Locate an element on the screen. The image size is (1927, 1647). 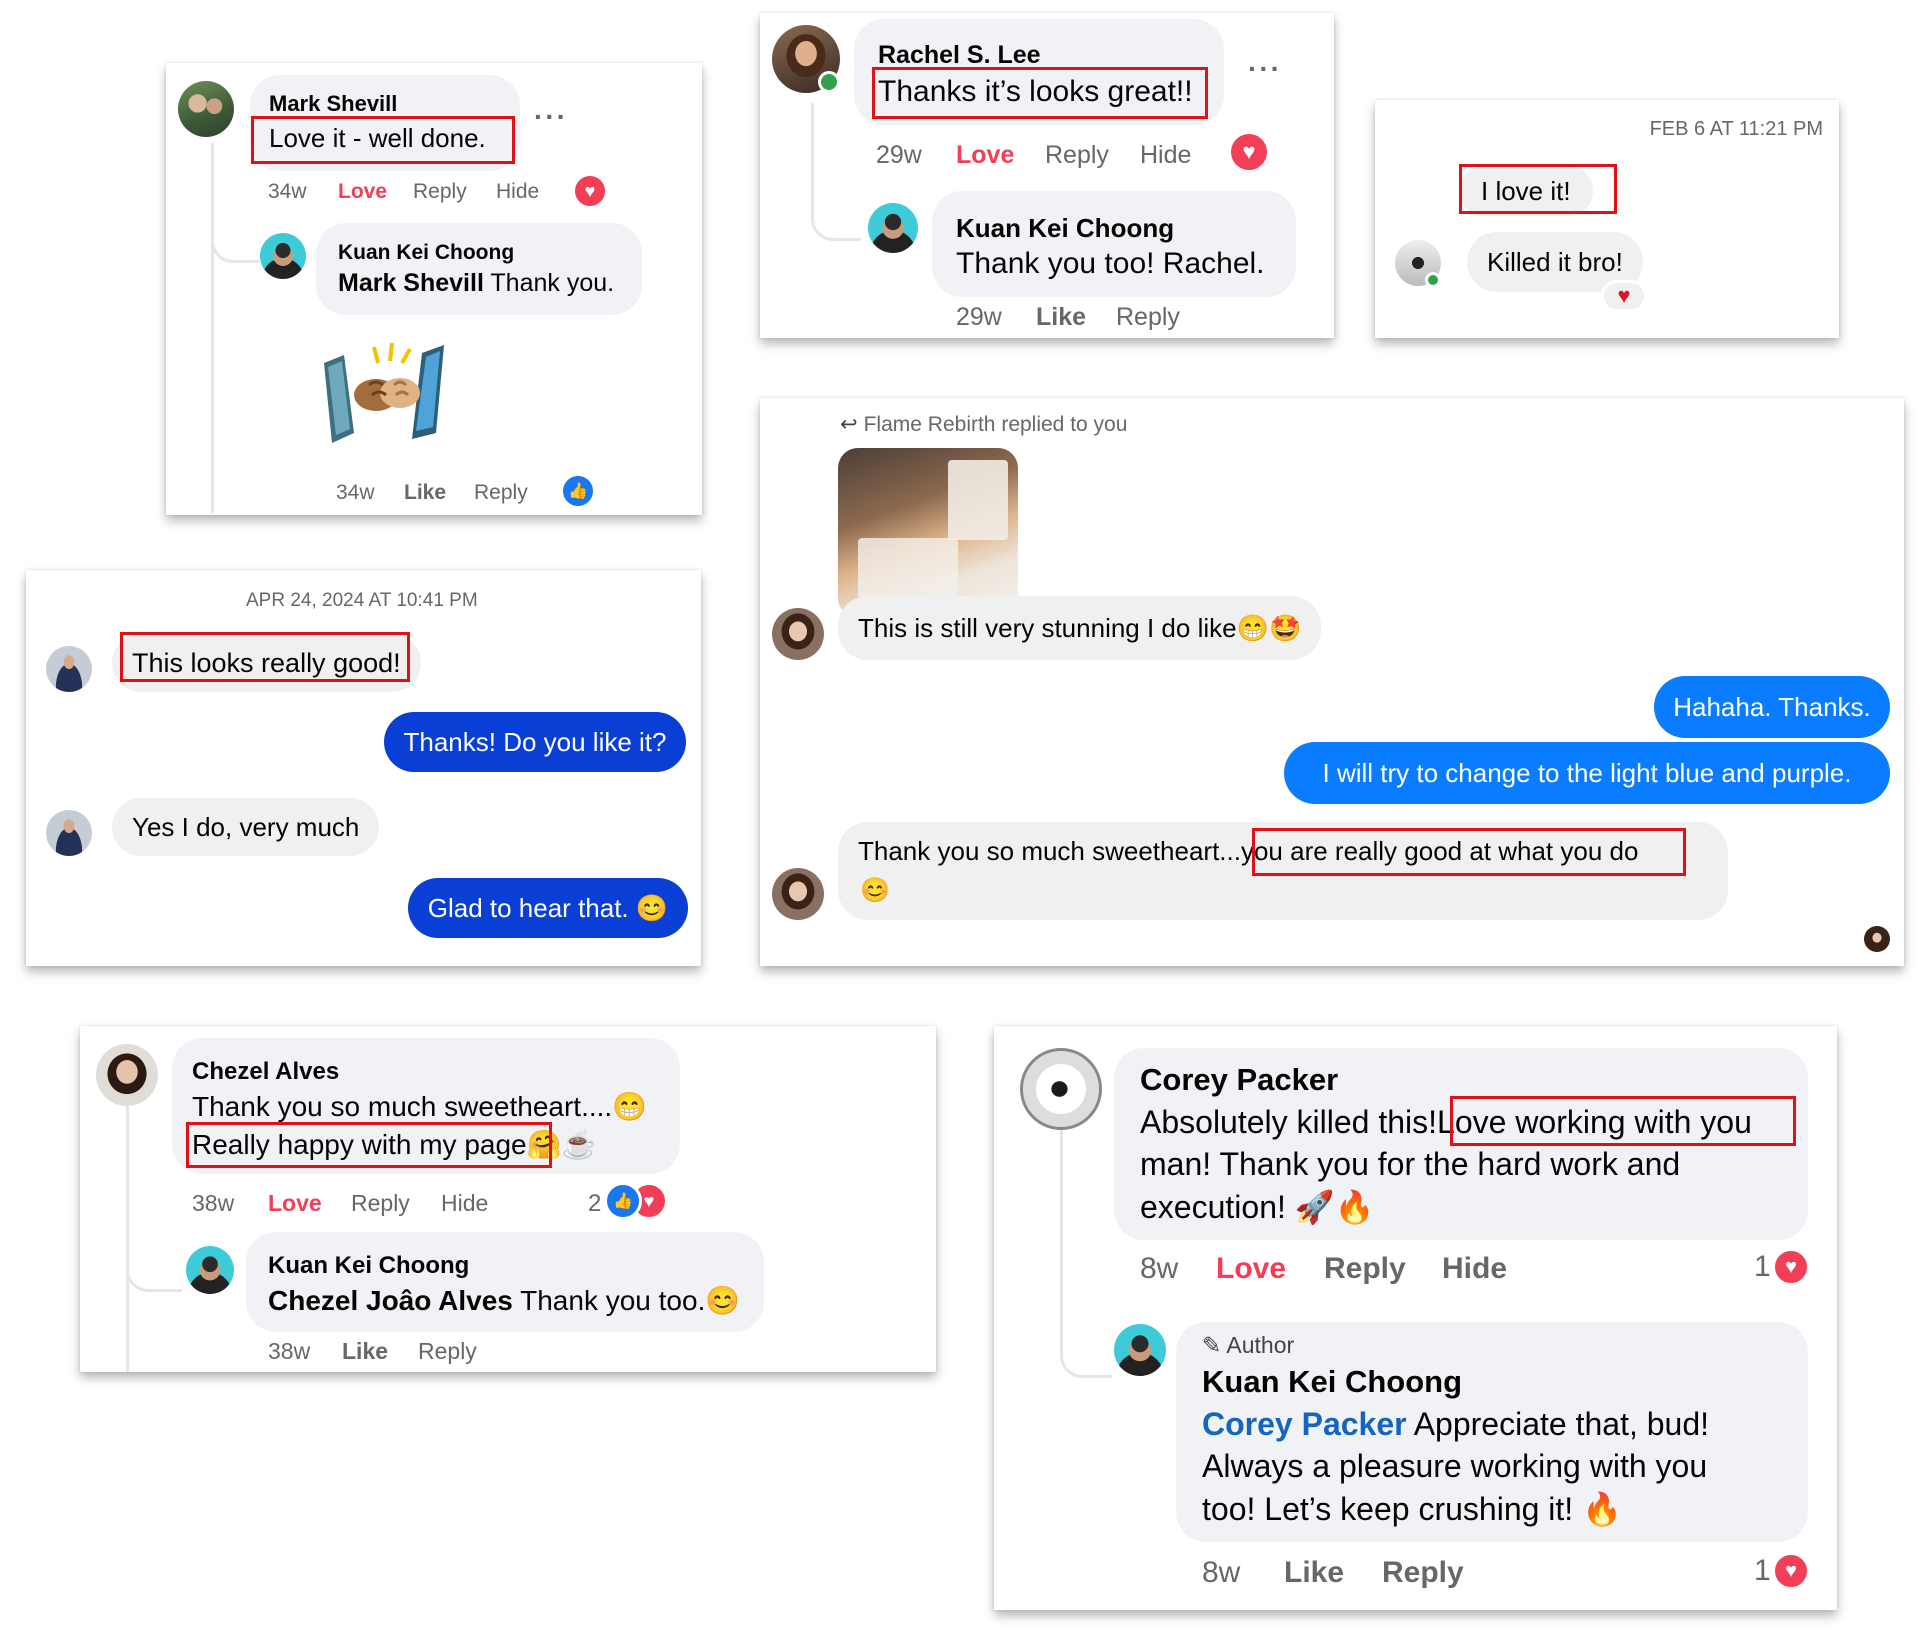
reply-line-2: Always a pleasure working with you is located at coordinates (1455, 1466).